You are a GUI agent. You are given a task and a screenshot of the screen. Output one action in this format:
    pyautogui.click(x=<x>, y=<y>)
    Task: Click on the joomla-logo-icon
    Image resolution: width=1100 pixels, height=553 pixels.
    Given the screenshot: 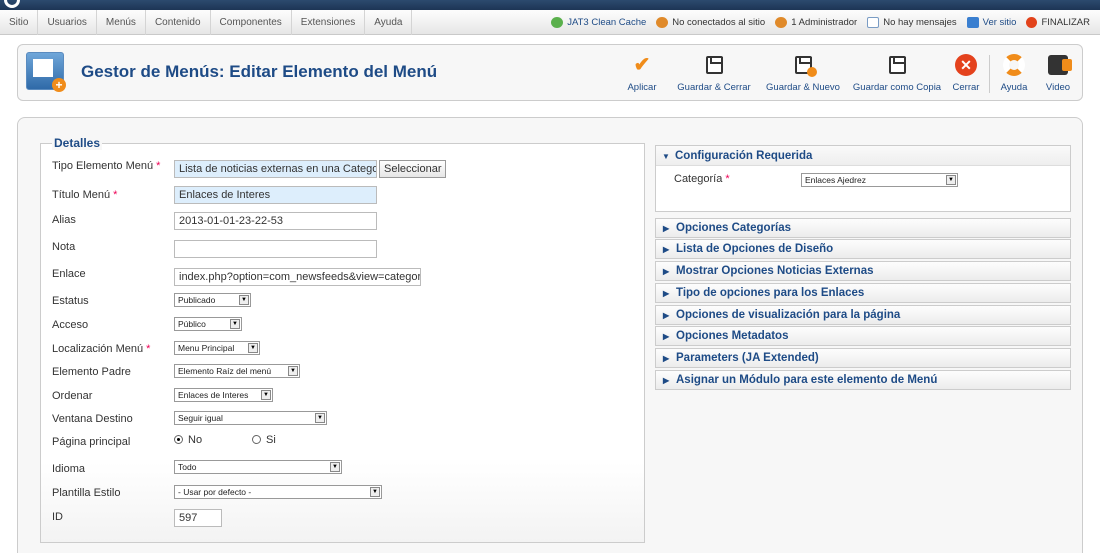 What is the action you would take?
    pyautogui.click(x=12, y=4)
    